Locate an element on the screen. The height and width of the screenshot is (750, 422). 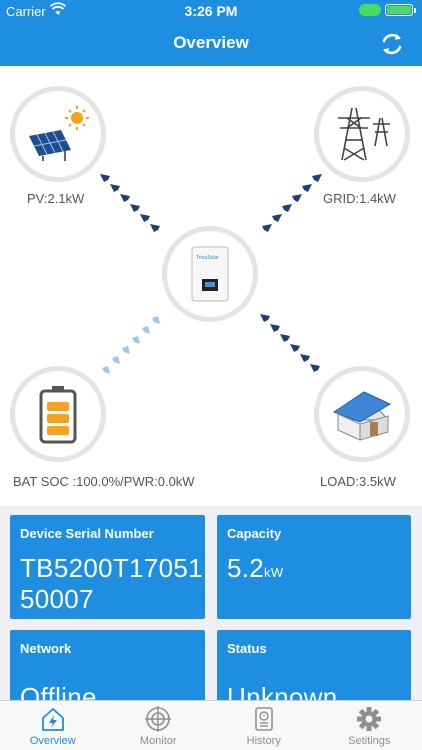
house-icon is located at coordinates (362, 416).